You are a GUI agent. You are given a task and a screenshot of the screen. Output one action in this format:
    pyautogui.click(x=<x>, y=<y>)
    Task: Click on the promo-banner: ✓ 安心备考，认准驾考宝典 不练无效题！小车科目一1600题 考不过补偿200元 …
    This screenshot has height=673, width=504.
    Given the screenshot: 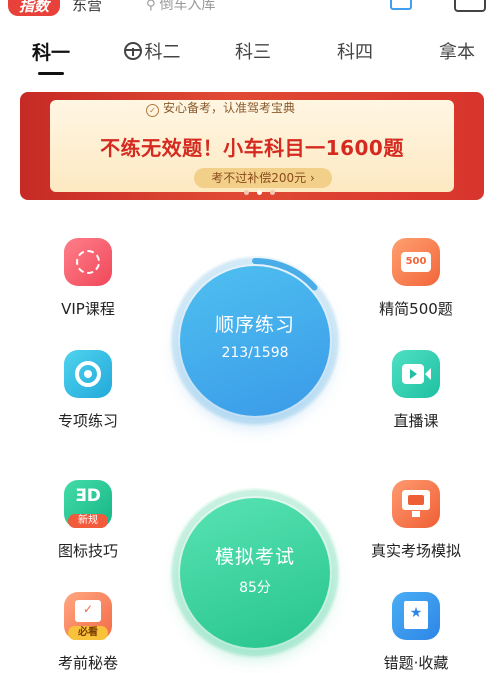 What is the action you would take?
    pyautogui.click(x=252, y=146)
    